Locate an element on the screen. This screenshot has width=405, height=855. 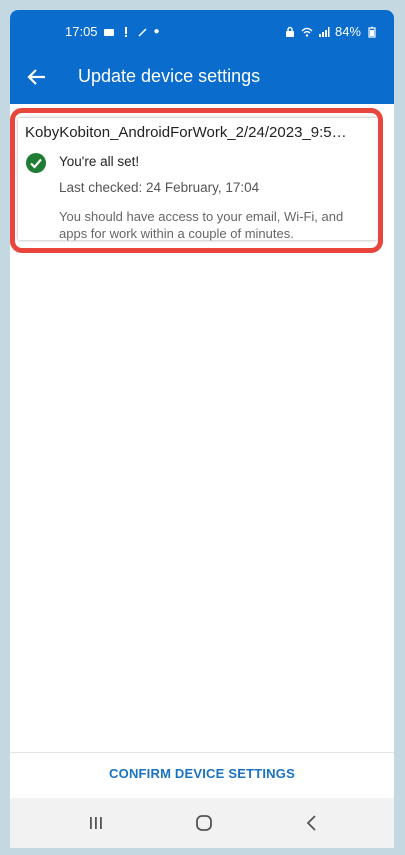
battery-percent: 84% is located at coordinates (347, 31).